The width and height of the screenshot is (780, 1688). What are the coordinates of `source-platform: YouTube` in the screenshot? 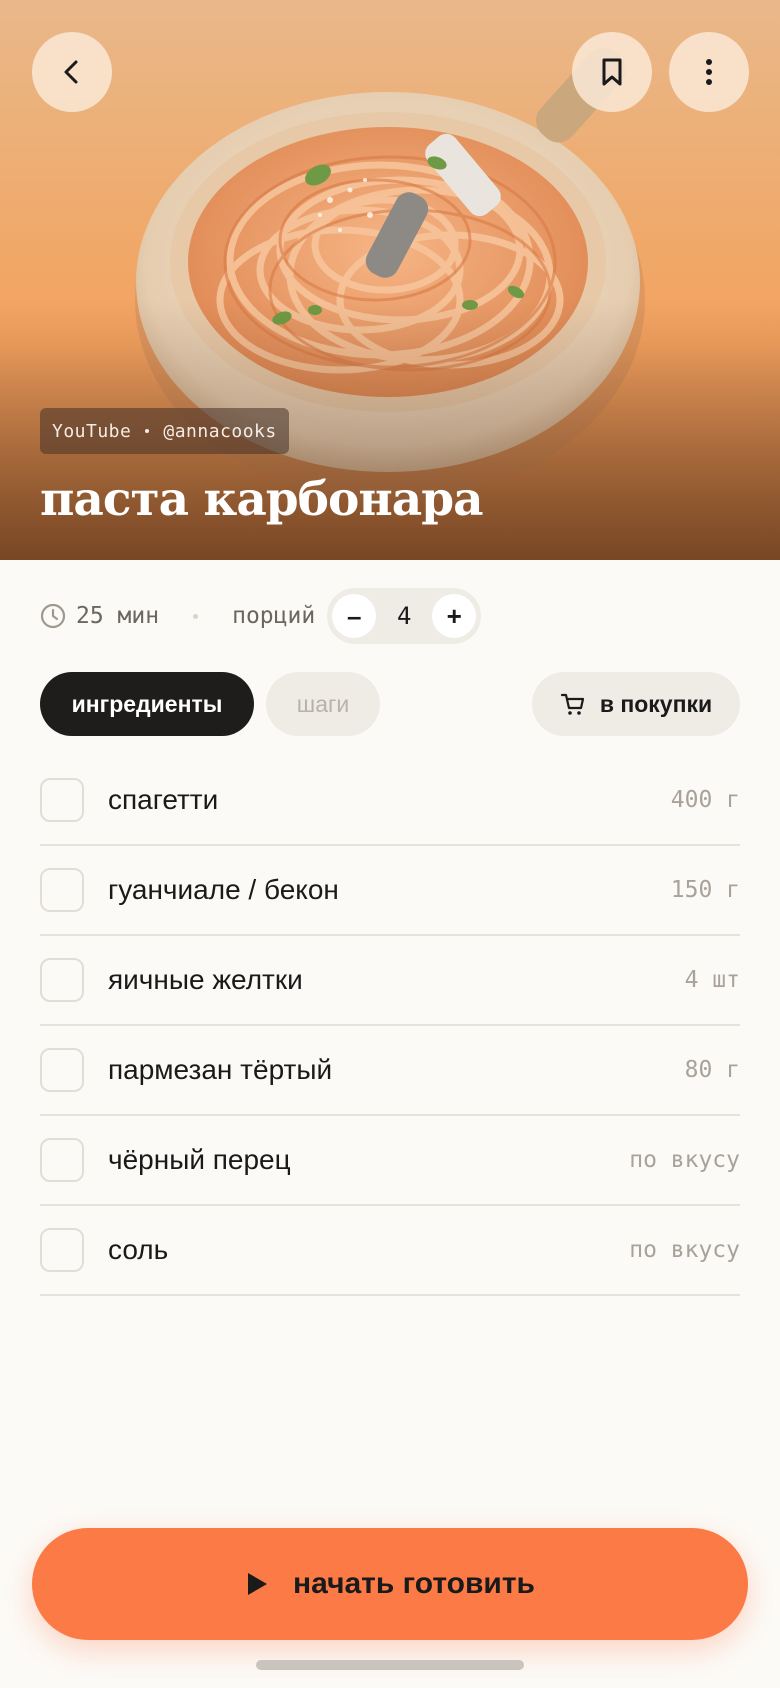 It's located at (92, 431).